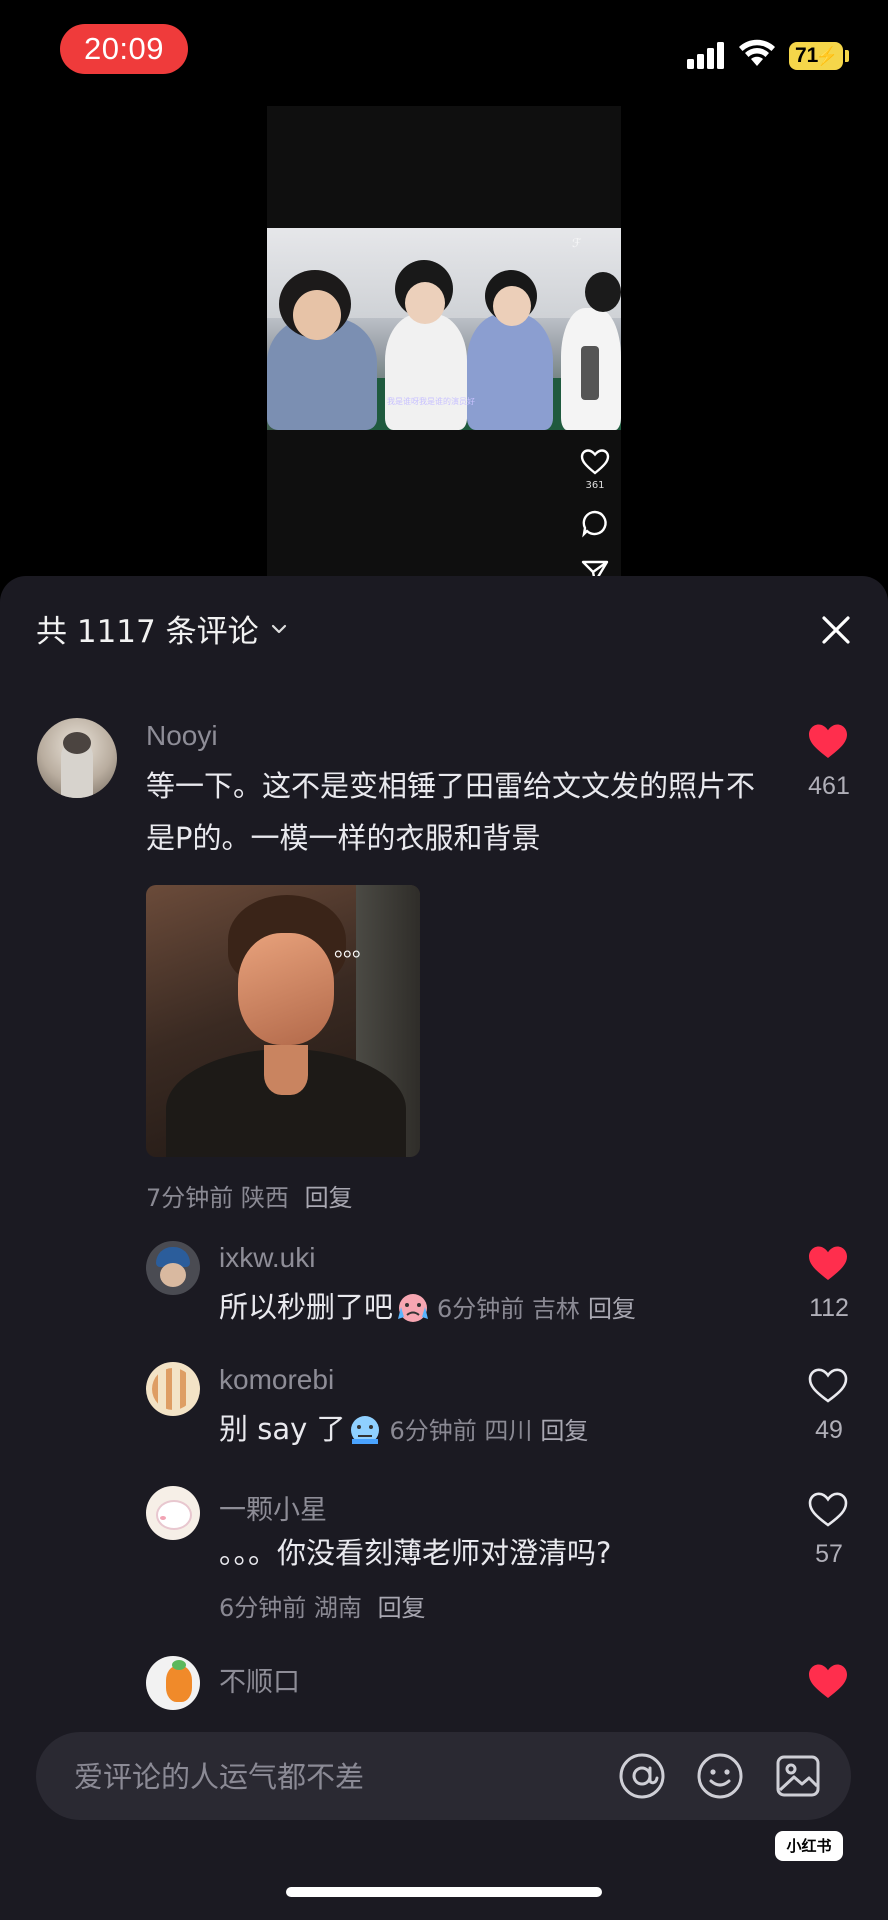 The height and width of the screenshot is (1920, 888). Describe the element at coordinates (147, 632) in the screenshot. I see `comment-count-title: 共 1117 条评论` at that location.